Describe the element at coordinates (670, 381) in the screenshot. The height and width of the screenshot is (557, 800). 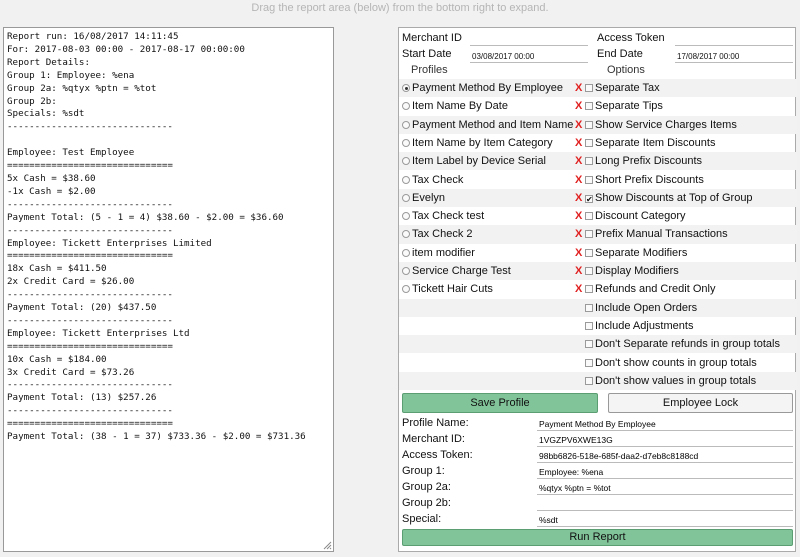
I see `option-item: Don't show values in group totals` at that location.